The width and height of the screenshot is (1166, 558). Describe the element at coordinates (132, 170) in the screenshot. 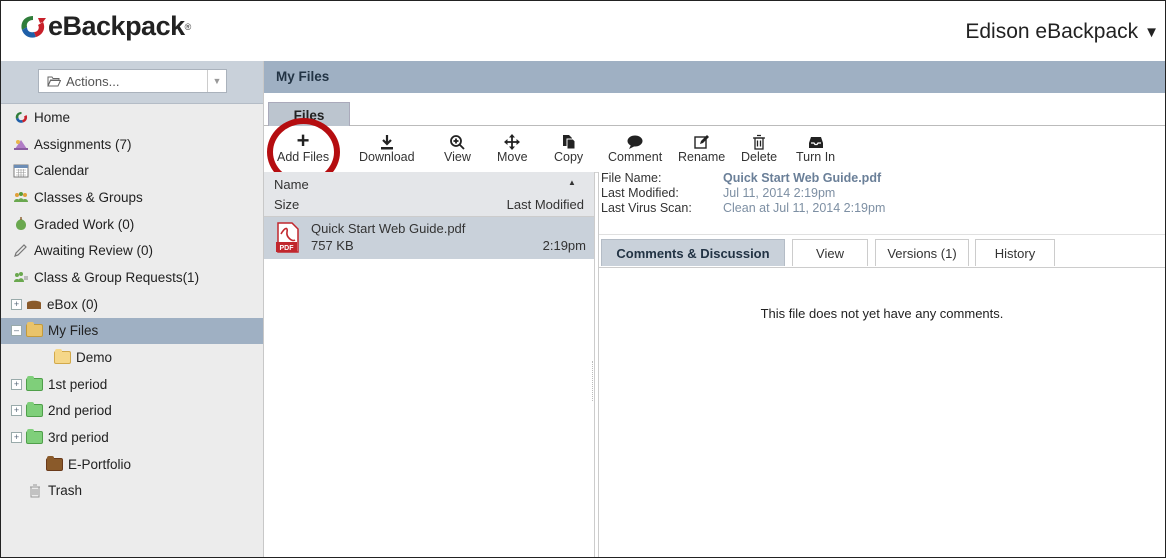

I see `sidebar-item-calendar: Calendar` at that location.